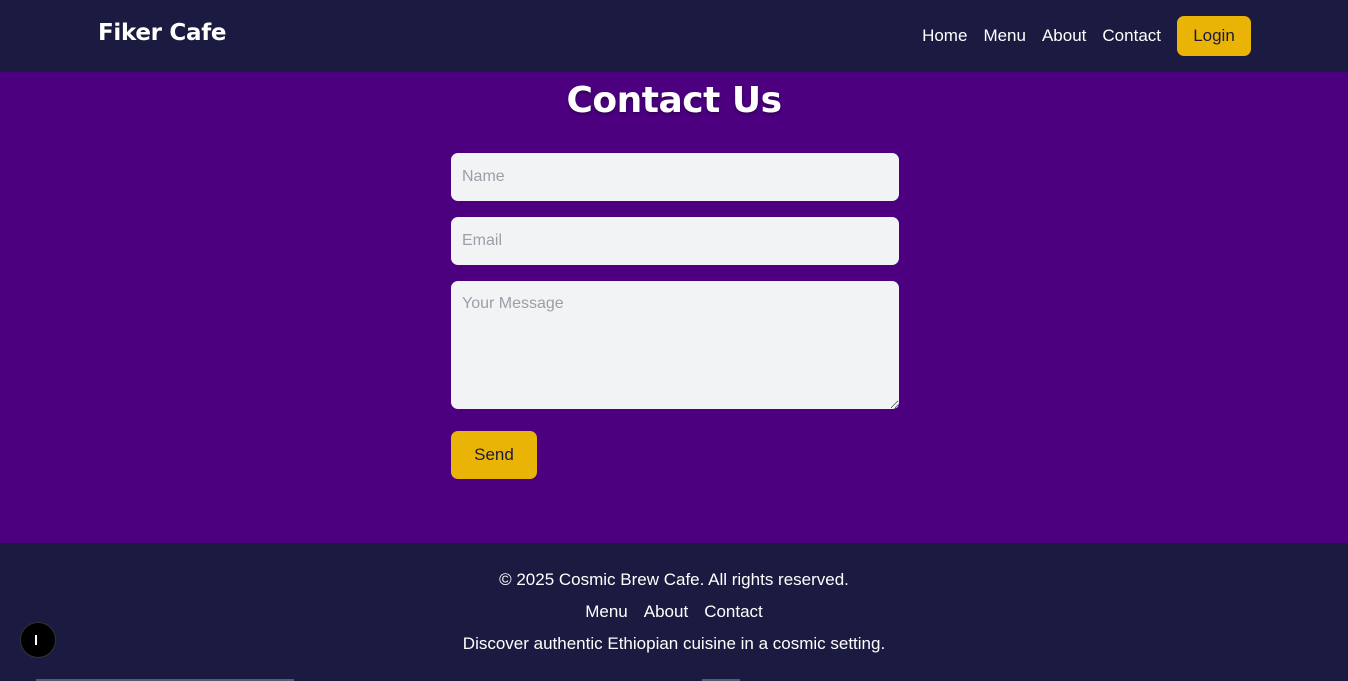 The width and height of the screenshot is (1348, 681). Describe the element at coordinates (944, 36) in the screenshot. I see `nav-home-link: Home` at that location.